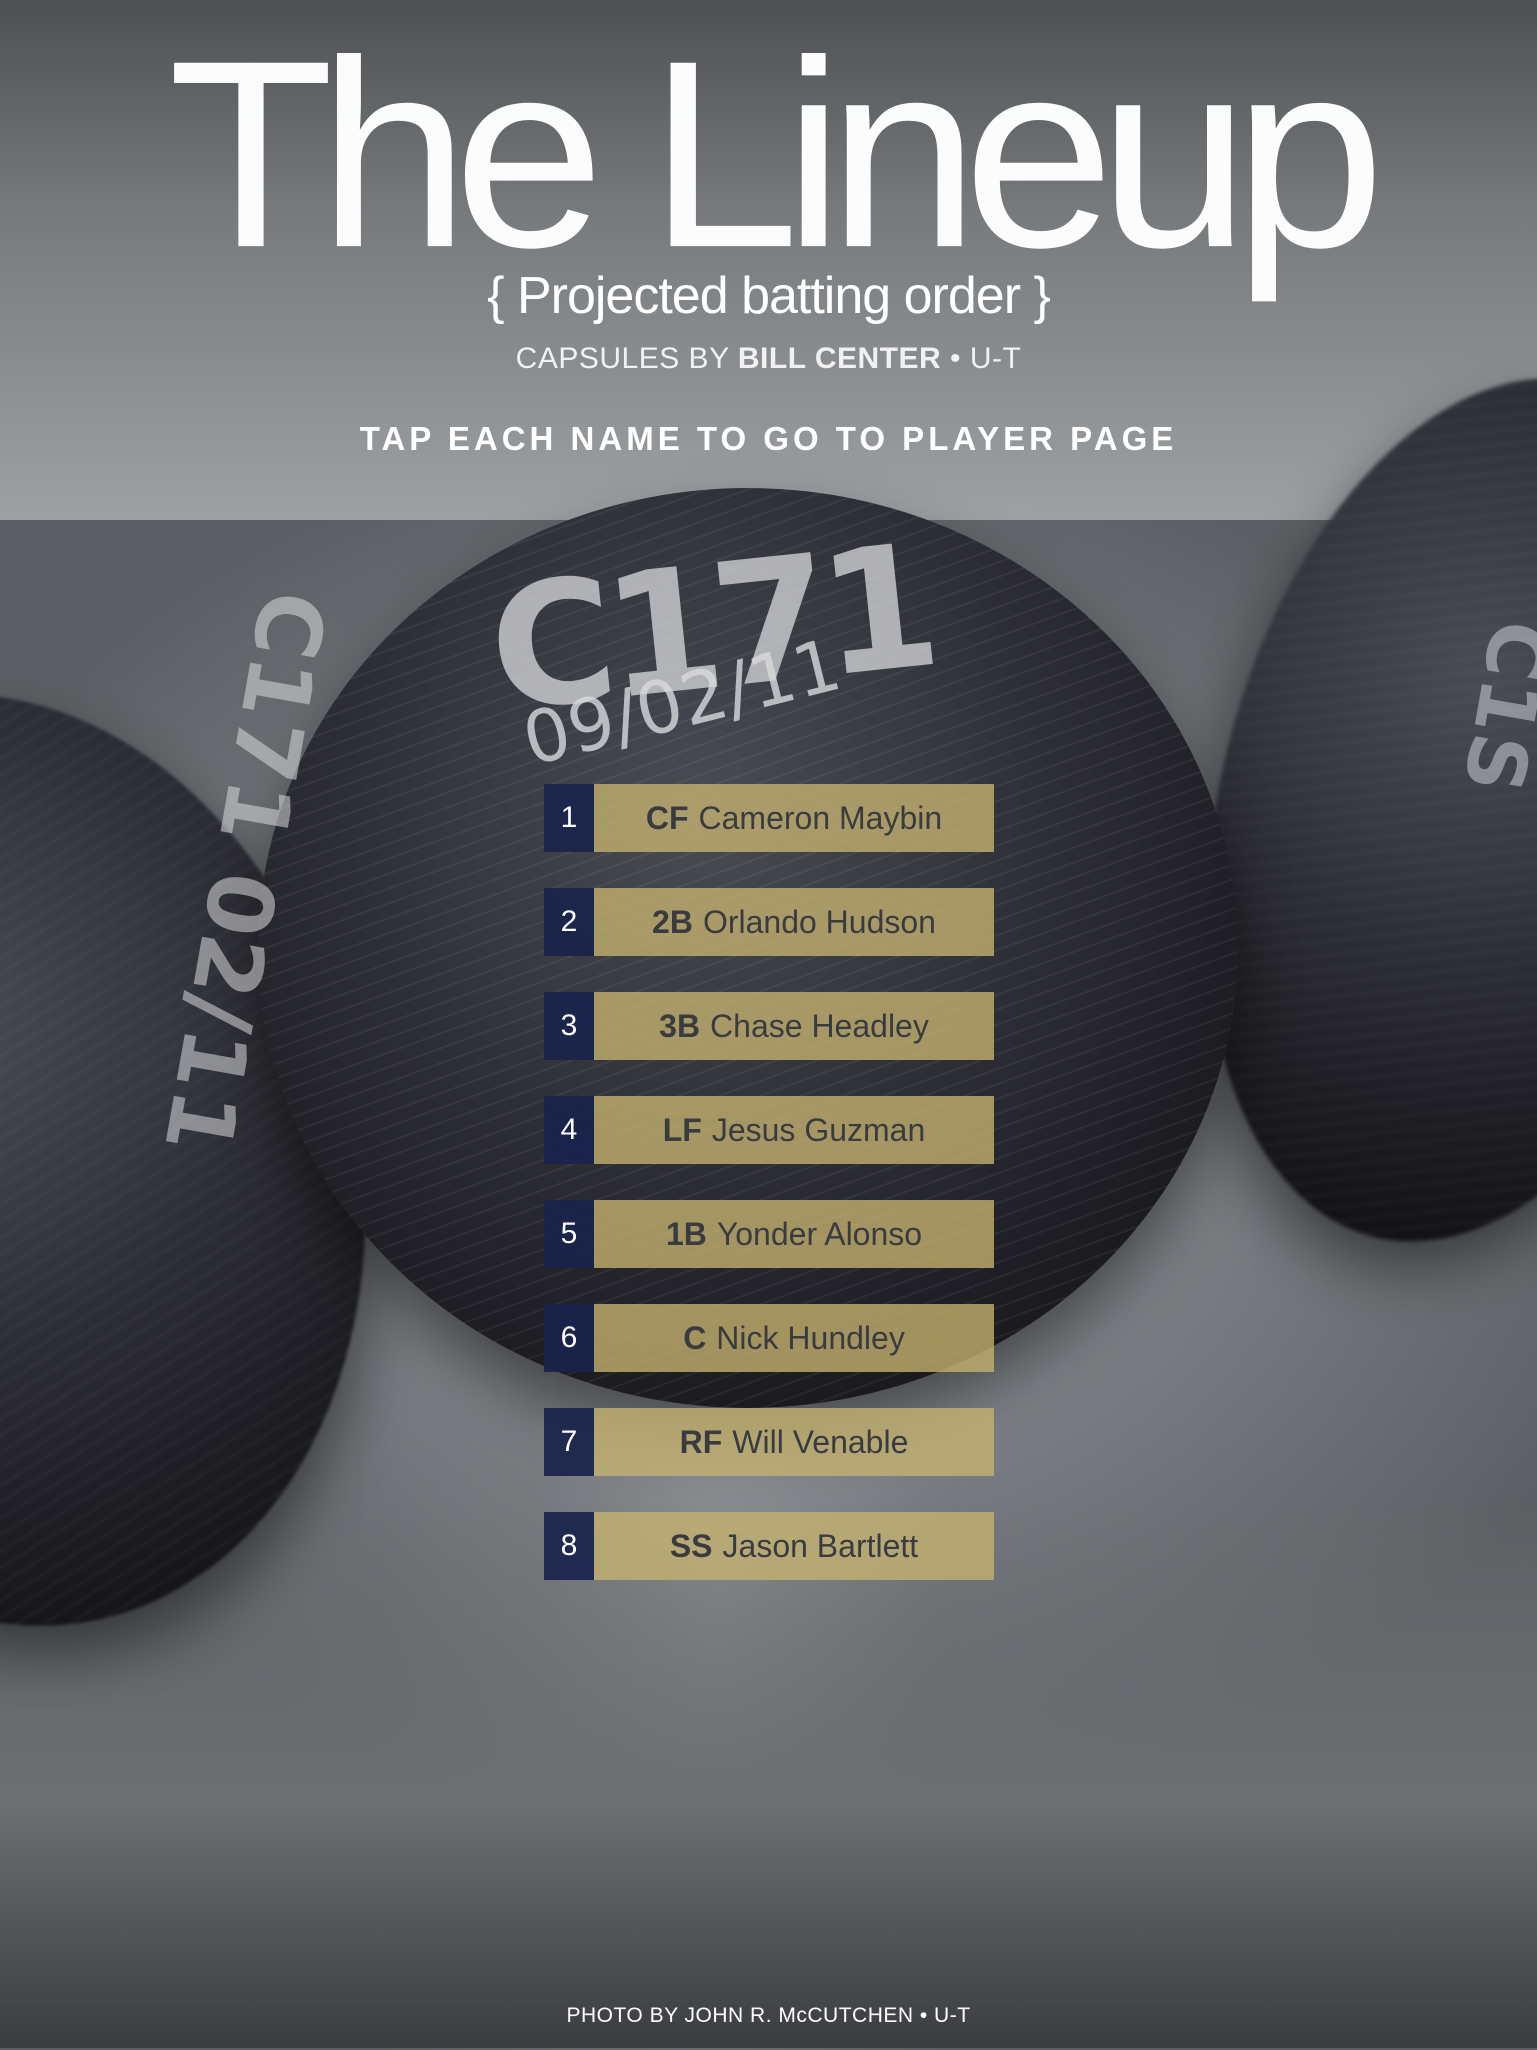  Describe the element at coordinates (701, 1441) in the screenshot. I see `player-position: RF` at that location.